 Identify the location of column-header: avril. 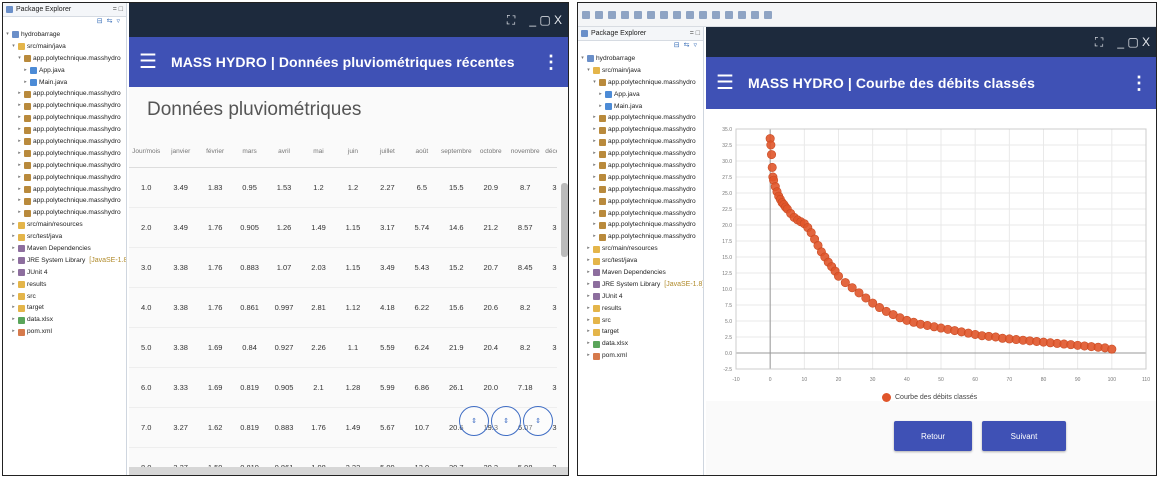
(284, 152).